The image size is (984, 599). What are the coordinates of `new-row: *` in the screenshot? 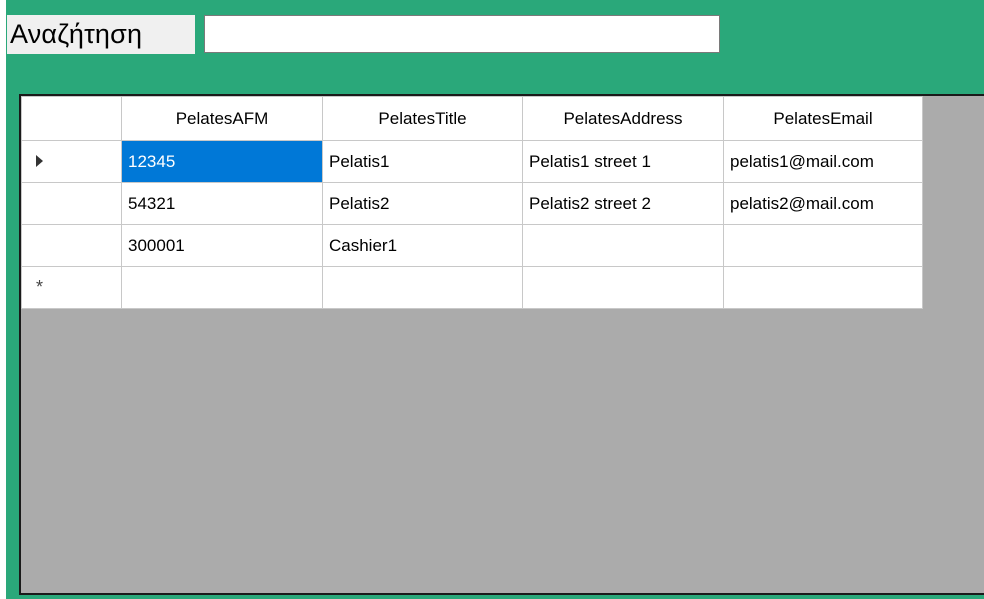 It's located at (472, 287).